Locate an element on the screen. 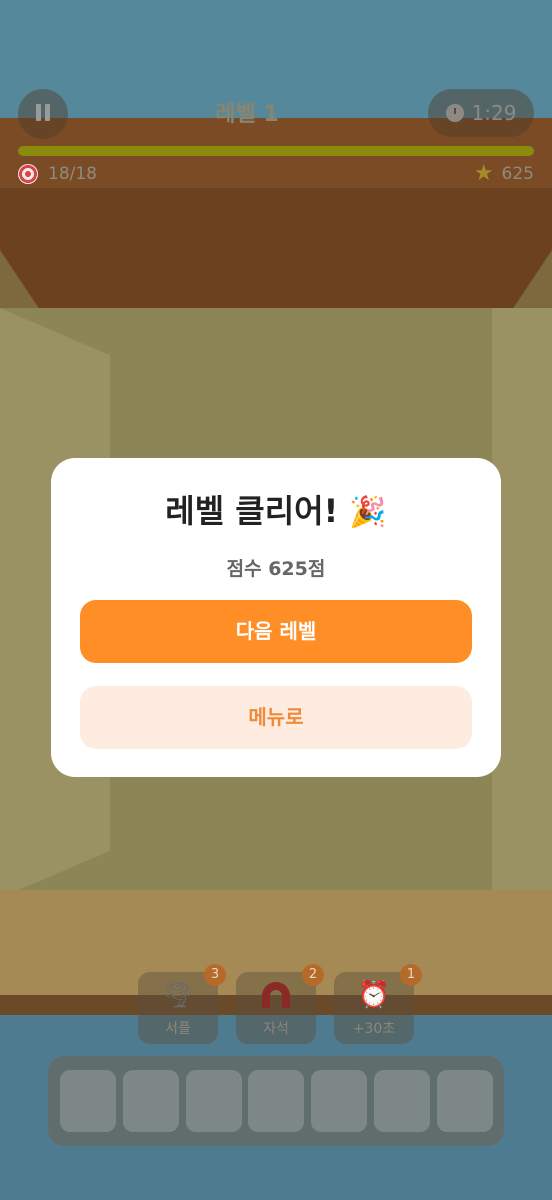 This screenshot has height=1200, width=552. final-score: 점수 625점 is located at coordinates (276, 569).